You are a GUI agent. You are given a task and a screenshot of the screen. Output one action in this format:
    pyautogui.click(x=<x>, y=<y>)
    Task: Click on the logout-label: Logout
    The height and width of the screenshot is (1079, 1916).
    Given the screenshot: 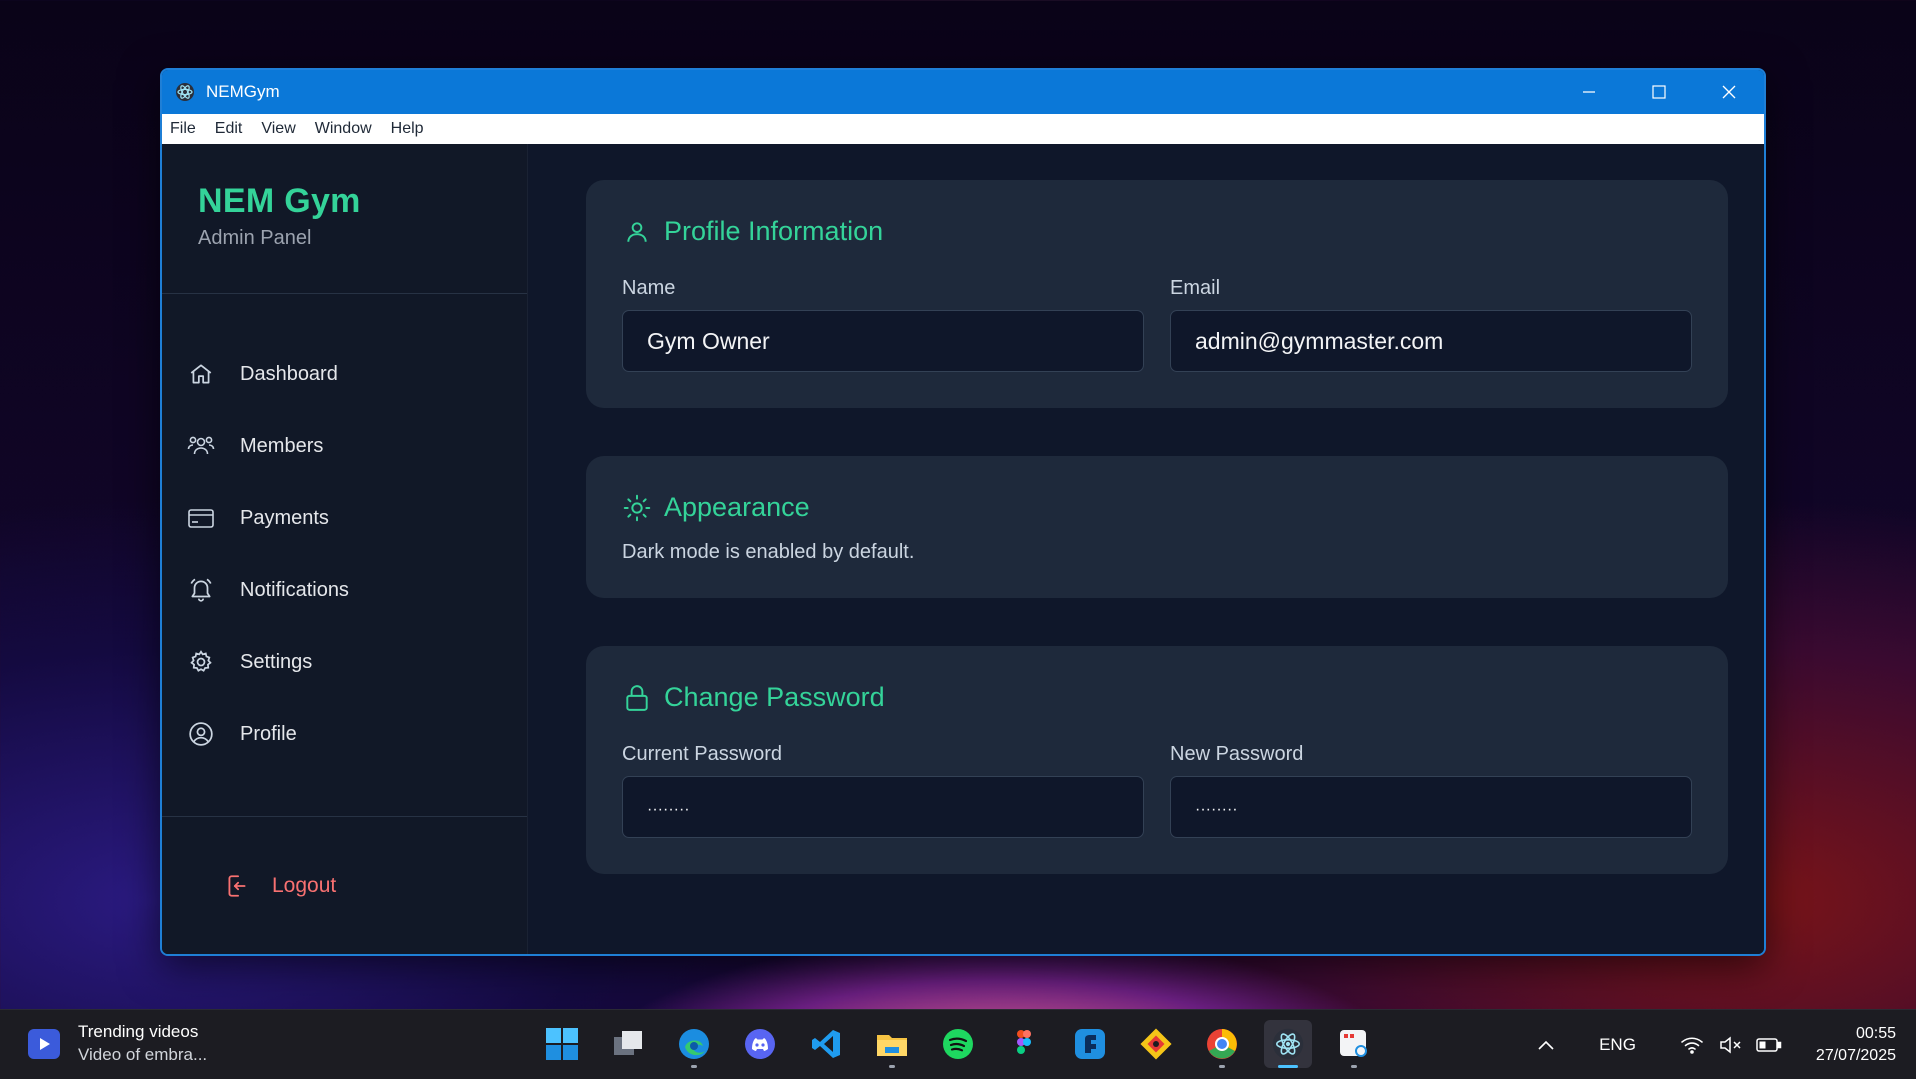 What is the action you would take?
    pyautogui.click(x=304, y=885)
    